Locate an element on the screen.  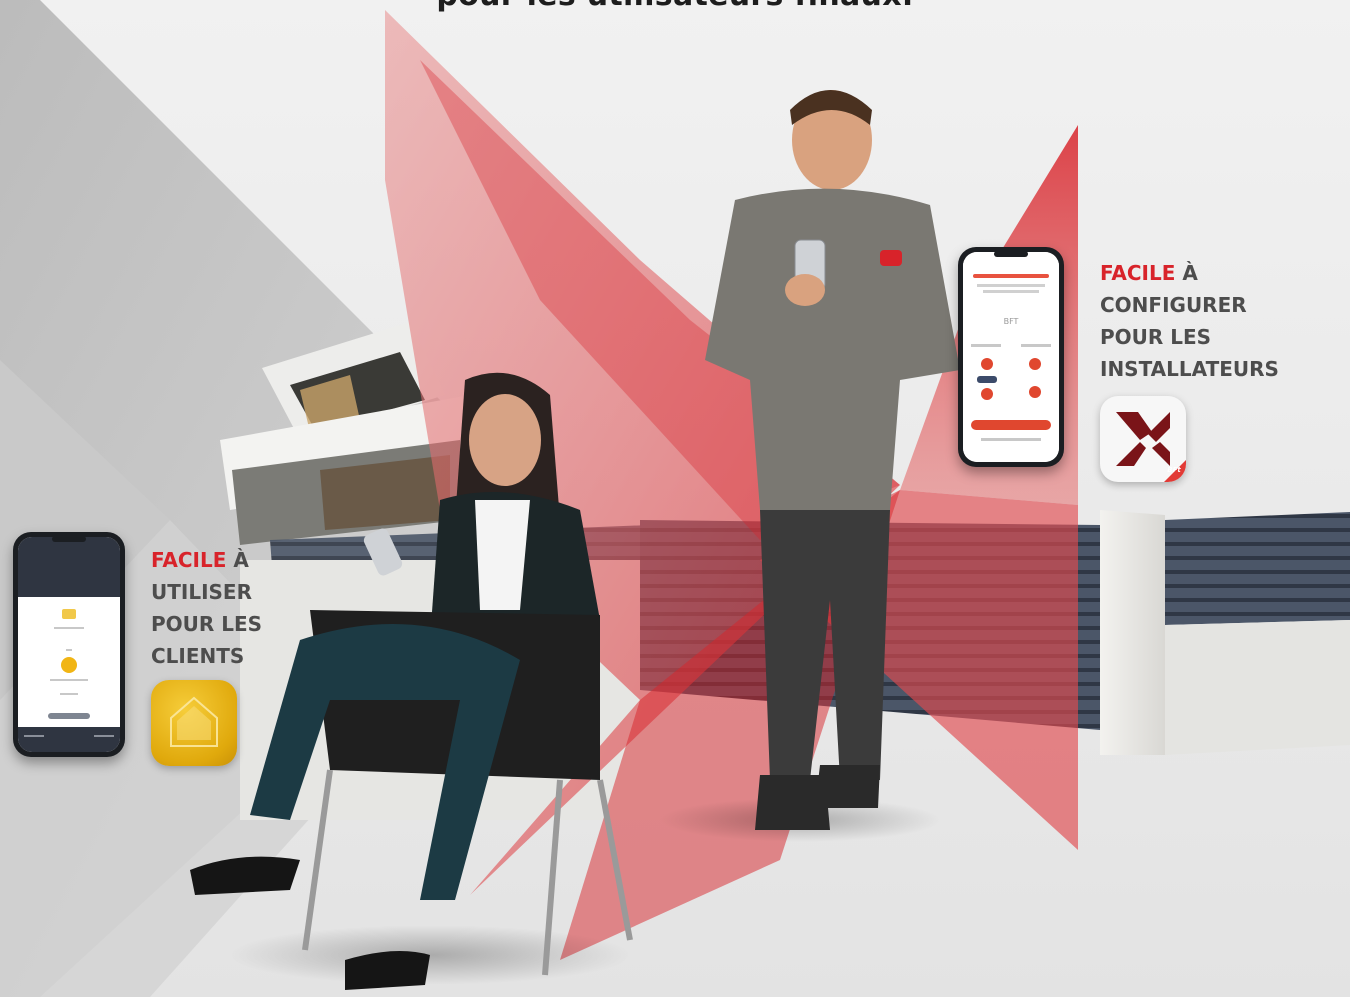
bft-x-app-icon: BFt is located at coordinates (1143, 439).